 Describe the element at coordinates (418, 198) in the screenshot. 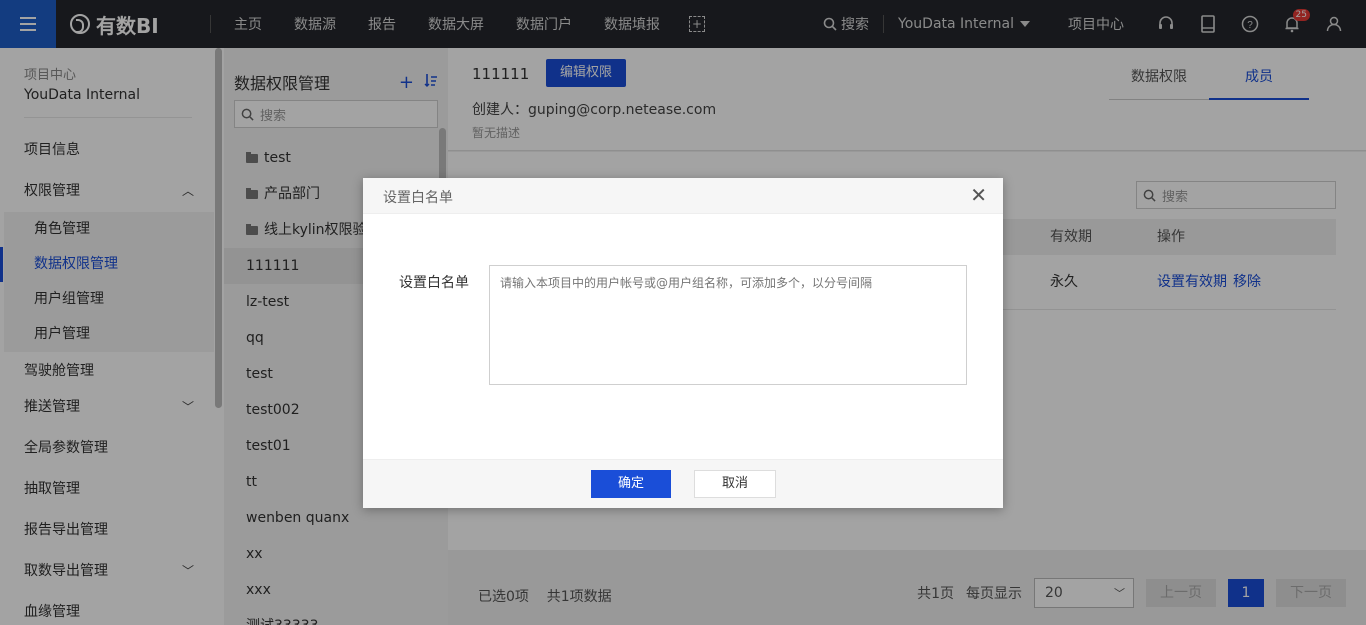

I see `dialog-title: 设置白名单` at that location.